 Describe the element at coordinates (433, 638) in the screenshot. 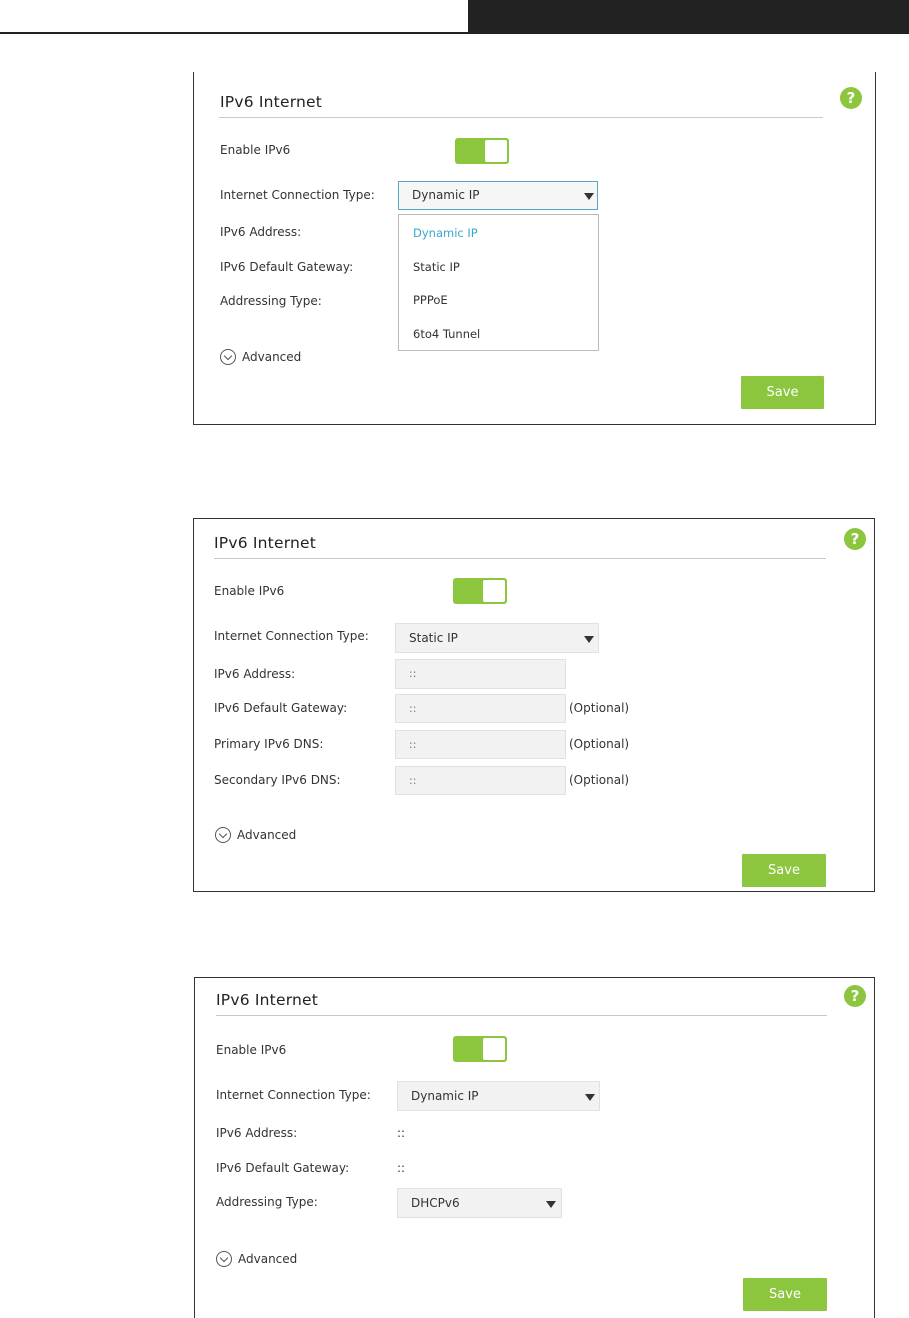

I see `connection-type-value: Static IP` at that location.